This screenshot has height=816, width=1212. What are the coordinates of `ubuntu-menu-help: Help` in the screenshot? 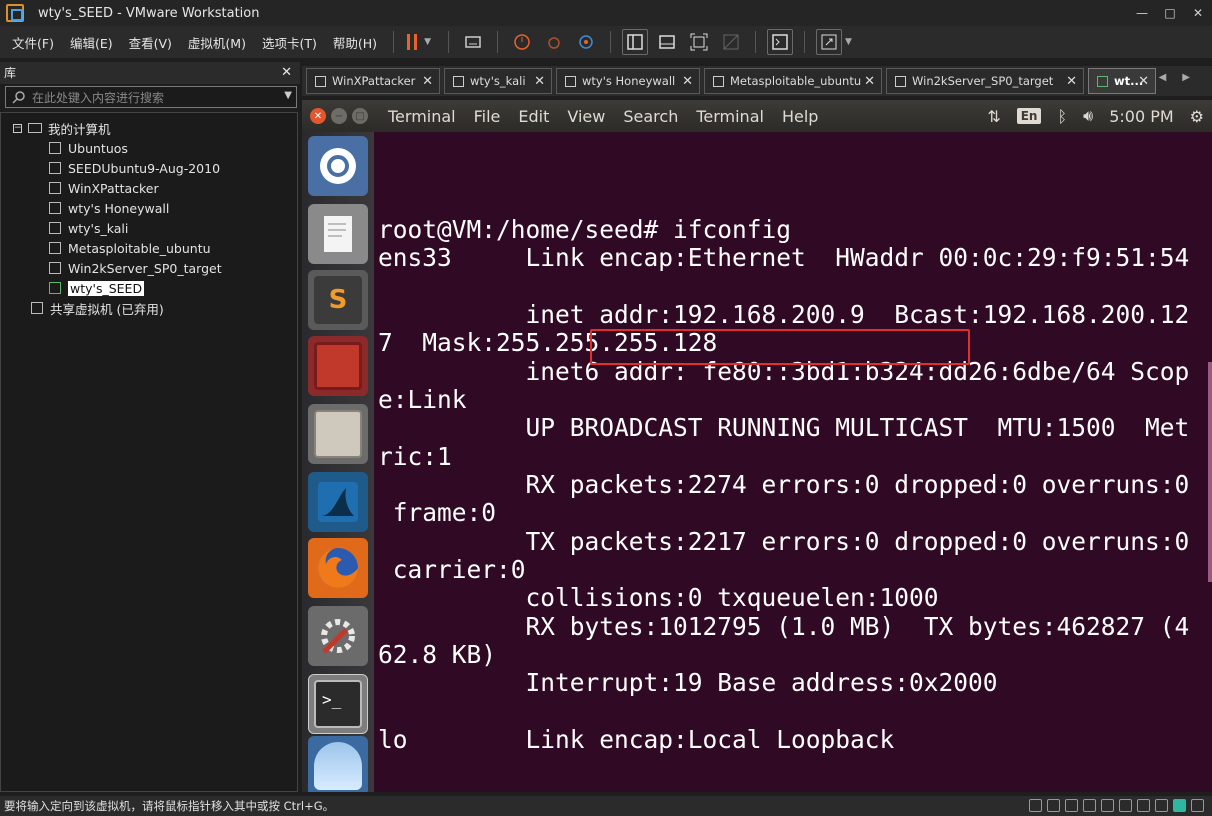 It's located at (800, 116).